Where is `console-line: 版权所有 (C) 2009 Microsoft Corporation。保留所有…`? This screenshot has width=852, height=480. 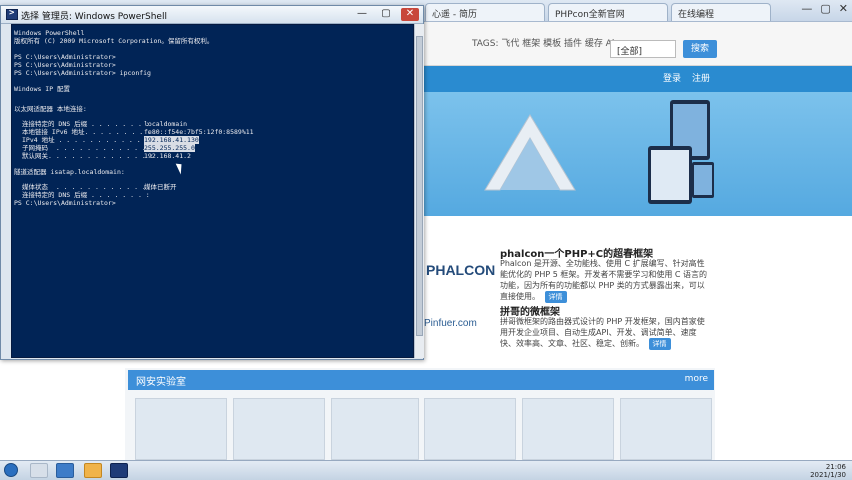
console-line: 版权所有 (C) 2009 Microsoft Corporation。保留所有… is located at coordinates (114, 41).